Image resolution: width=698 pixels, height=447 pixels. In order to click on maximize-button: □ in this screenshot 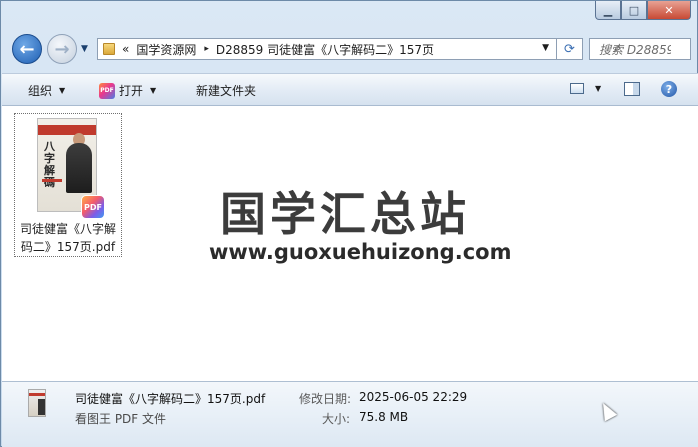, I will do `click(634, 10)`.